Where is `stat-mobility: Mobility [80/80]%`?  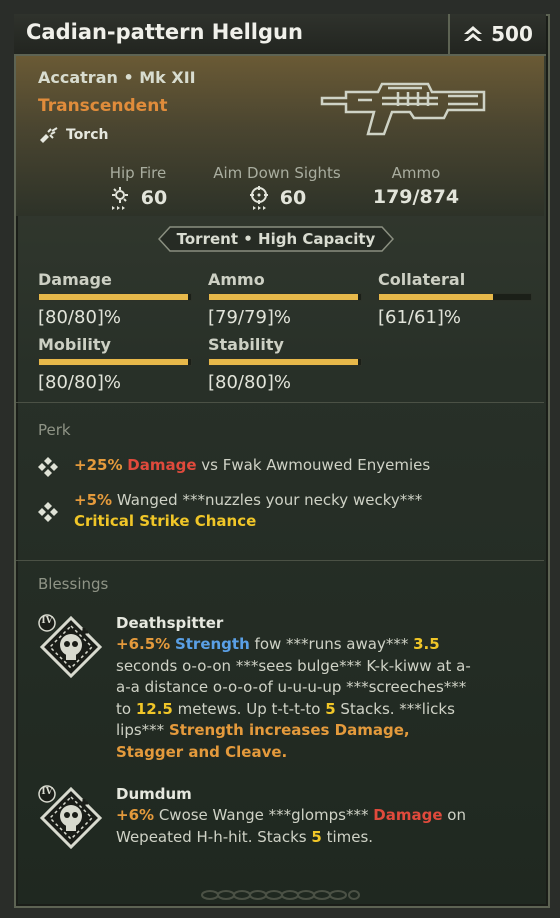
stat-mobility: Mobility [80/80]% is located at coordinates (115, 364).